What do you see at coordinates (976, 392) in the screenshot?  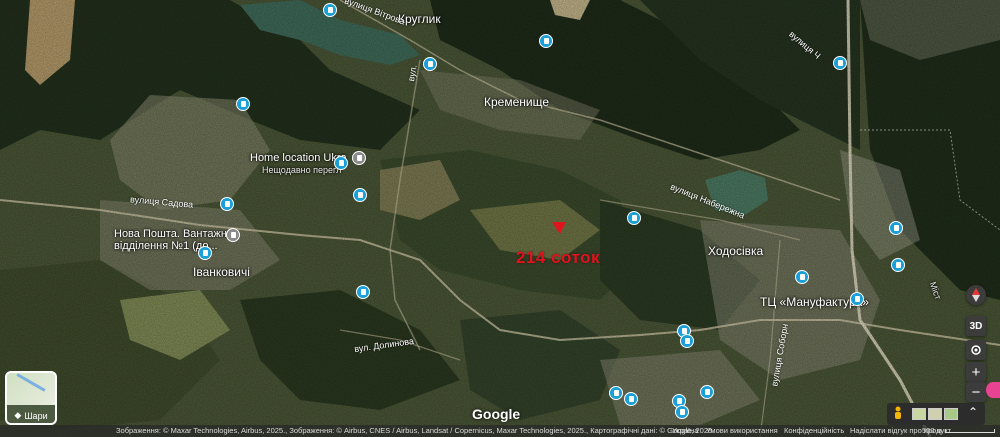 I see `zoom-out-button: −` at bounding box center [976, 392].